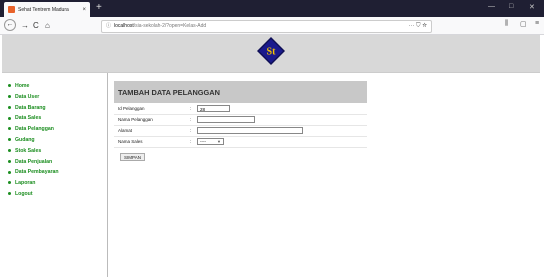 This screenshot has height=277, width=544. What do you see at coordinates (37, 172) in the screenshot?
I see `sidebar-item-label: Data Pembayaran` at bounding box center [37, 172].